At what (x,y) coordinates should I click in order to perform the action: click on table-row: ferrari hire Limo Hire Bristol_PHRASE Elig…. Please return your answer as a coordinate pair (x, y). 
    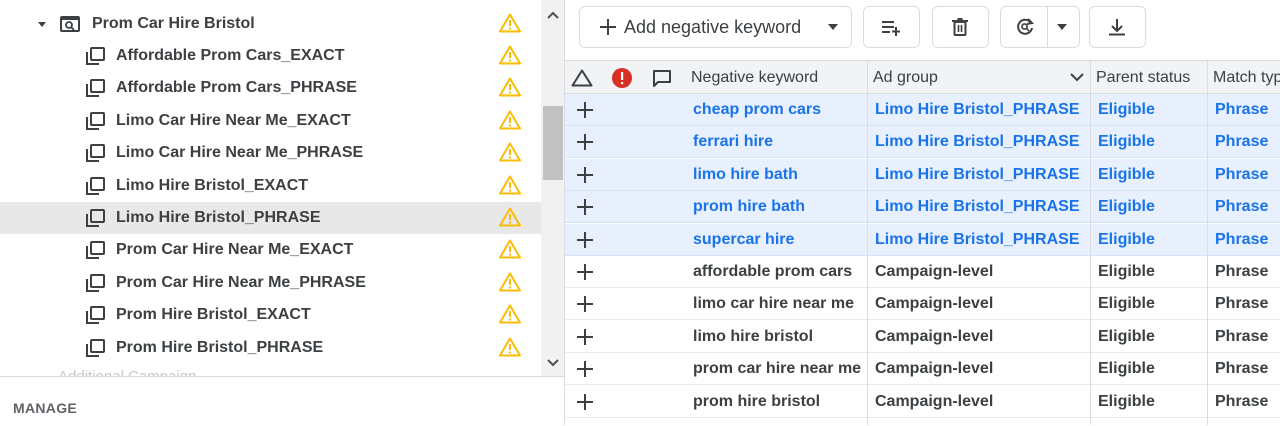
    Looking at the image, I should click on (922, 142).